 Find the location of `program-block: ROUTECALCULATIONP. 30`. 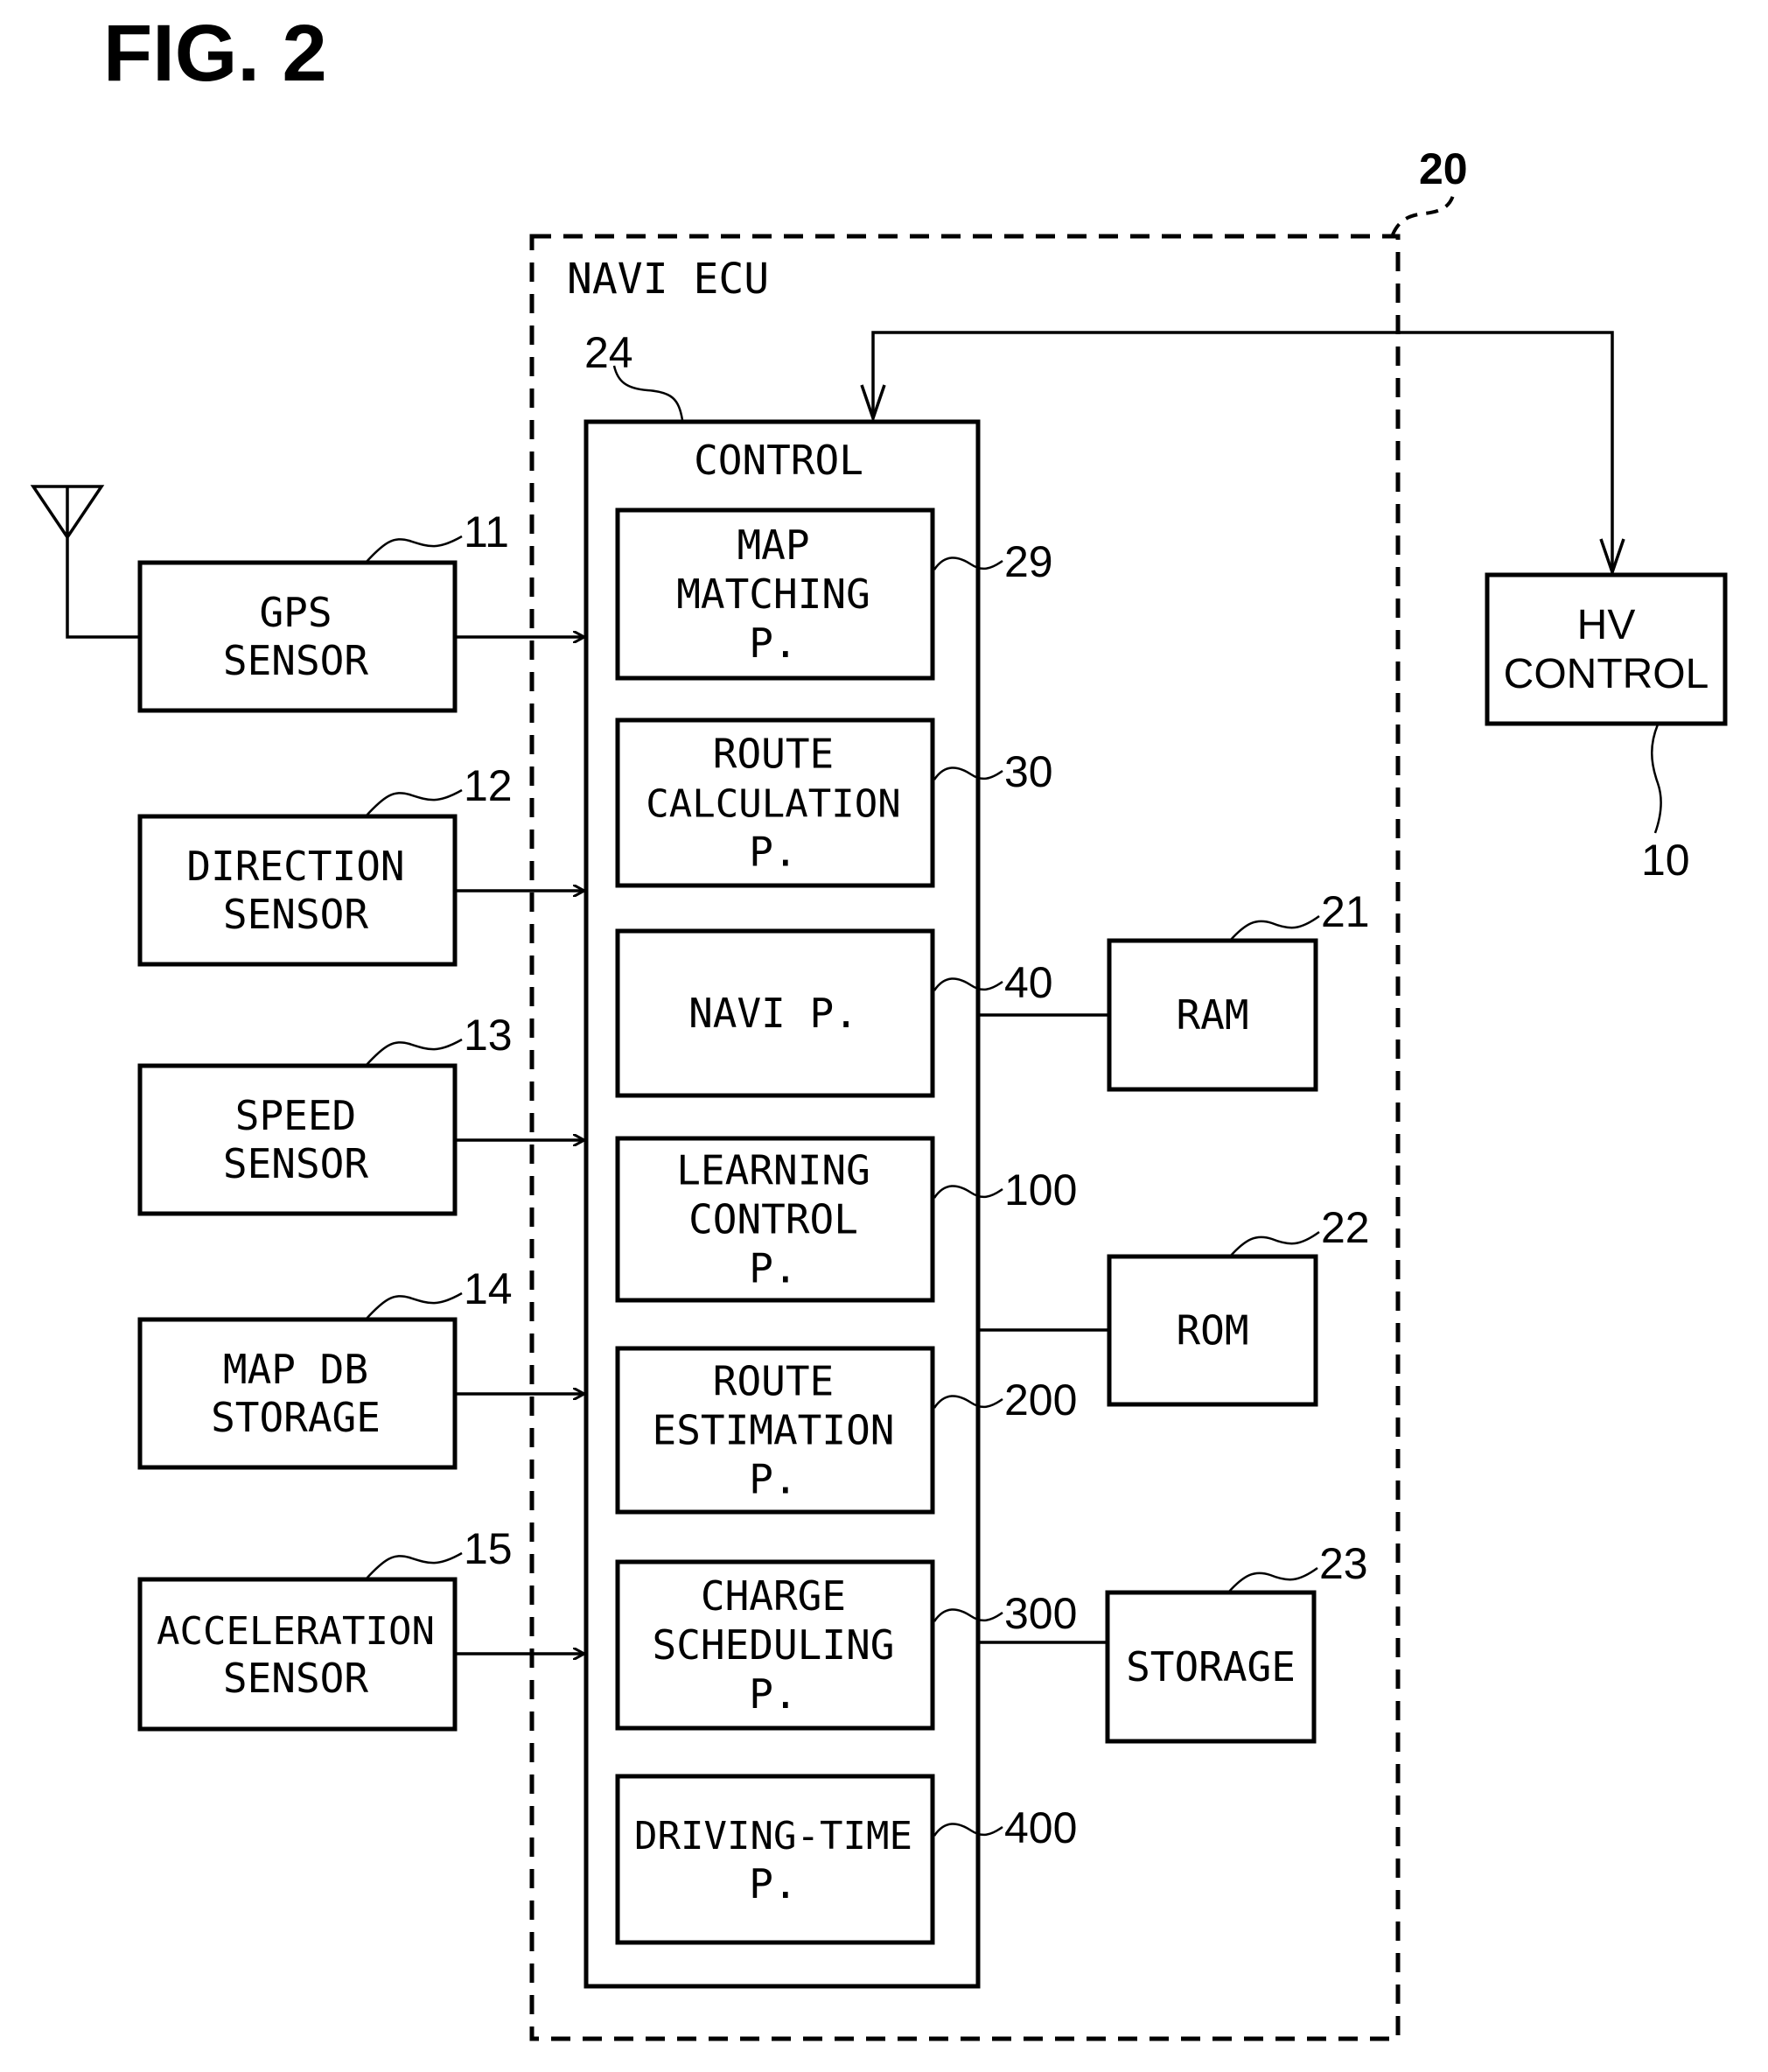

program-block: ROUTECALCULATIONP. 30 is located at coordinates (834, 803).